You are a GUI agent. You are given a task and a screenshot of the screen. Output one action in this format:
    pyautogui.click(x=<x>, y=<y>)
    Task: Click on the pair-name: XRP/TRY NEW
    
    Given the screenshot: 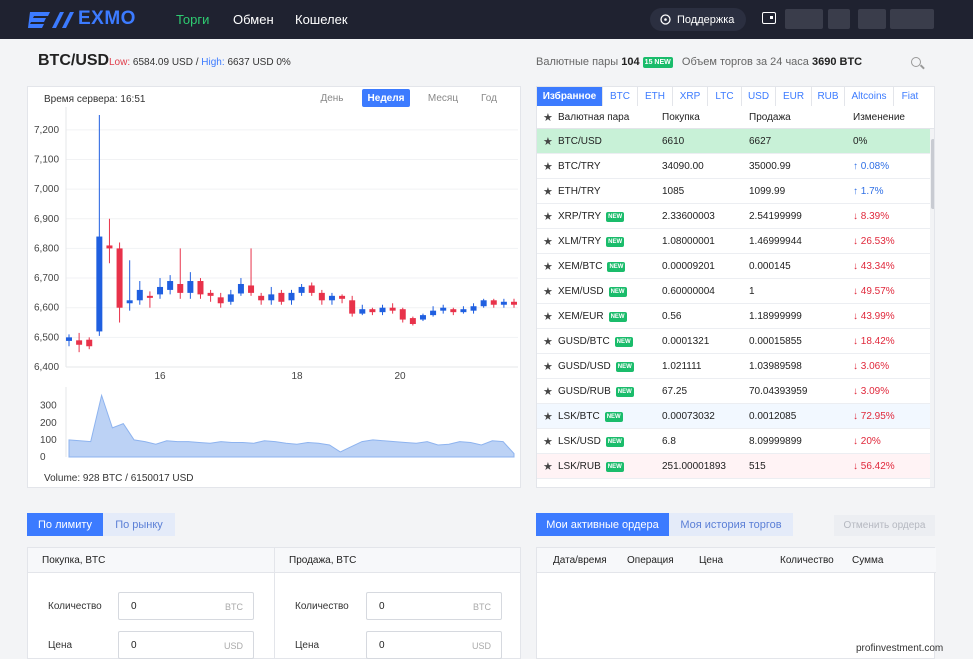 What is the action you would take?
    pyautogui.click(x=591, y=216)
    